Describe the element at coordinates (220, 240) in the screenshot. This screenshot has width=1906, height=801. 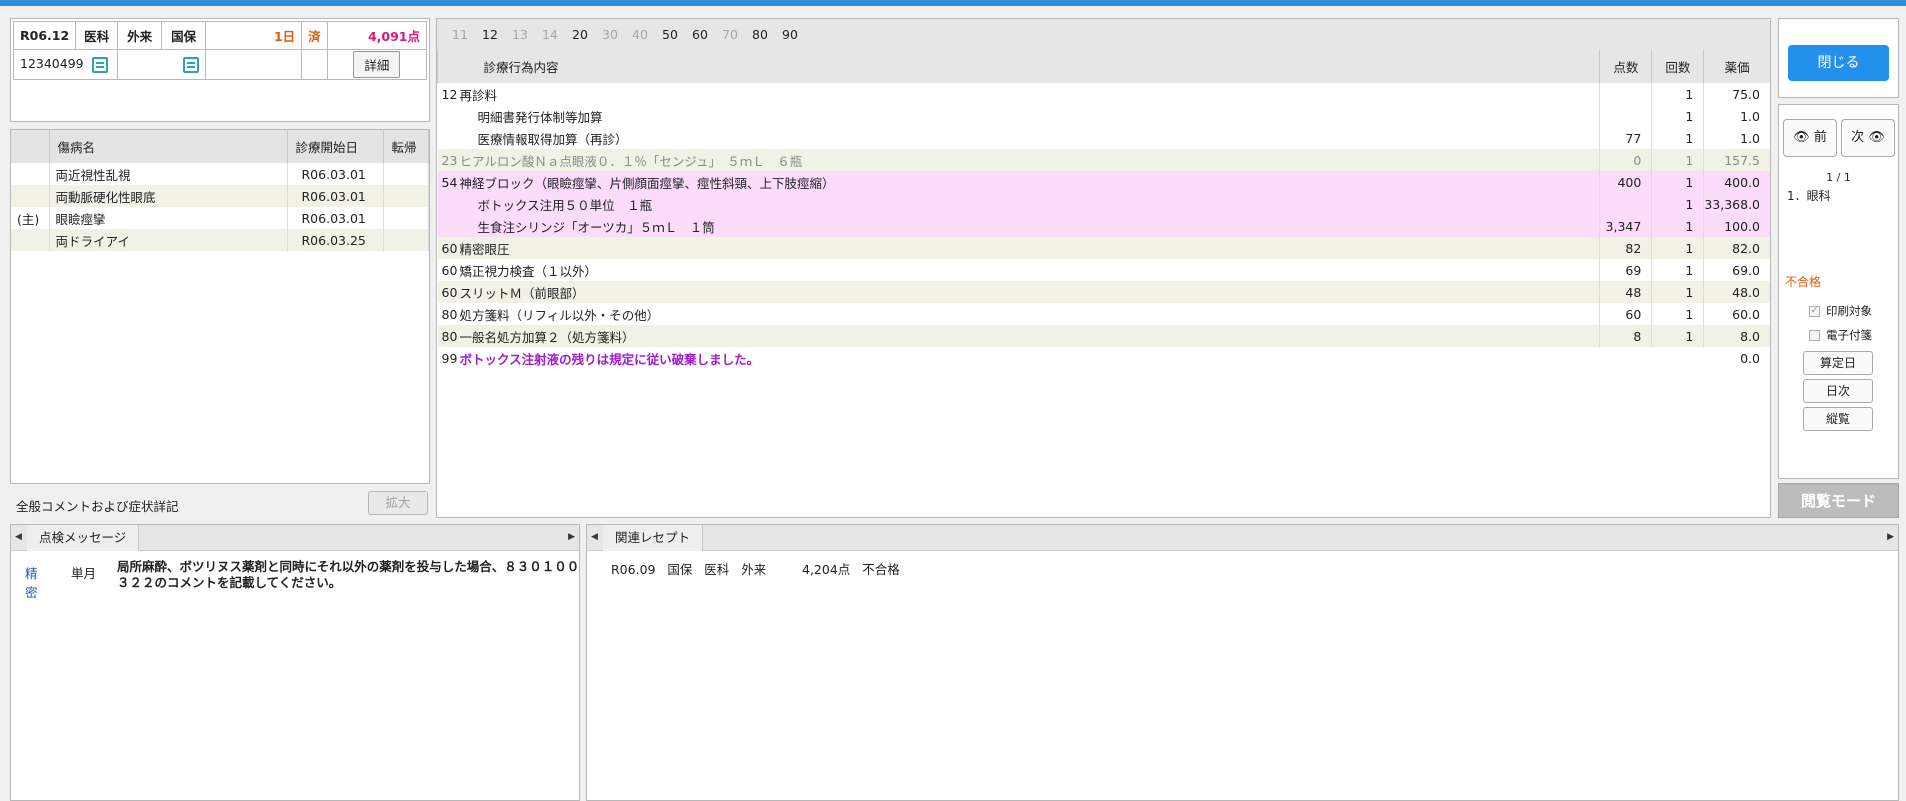
I see `table-row: 両ドライアイ R06.03.25` at that location.